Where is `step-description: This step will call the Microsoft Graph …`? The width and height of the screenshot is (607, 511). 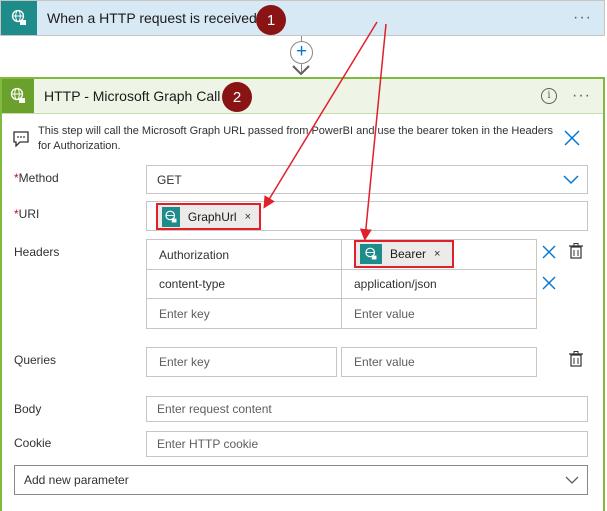
step-description: This step will call the Microsoft Graph … is located at coordinates (296, 138).